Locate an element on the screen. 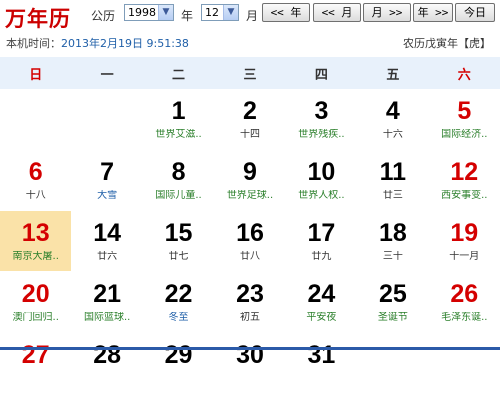  day-subtitle: 十一月 is located at coordinates (464, 256).